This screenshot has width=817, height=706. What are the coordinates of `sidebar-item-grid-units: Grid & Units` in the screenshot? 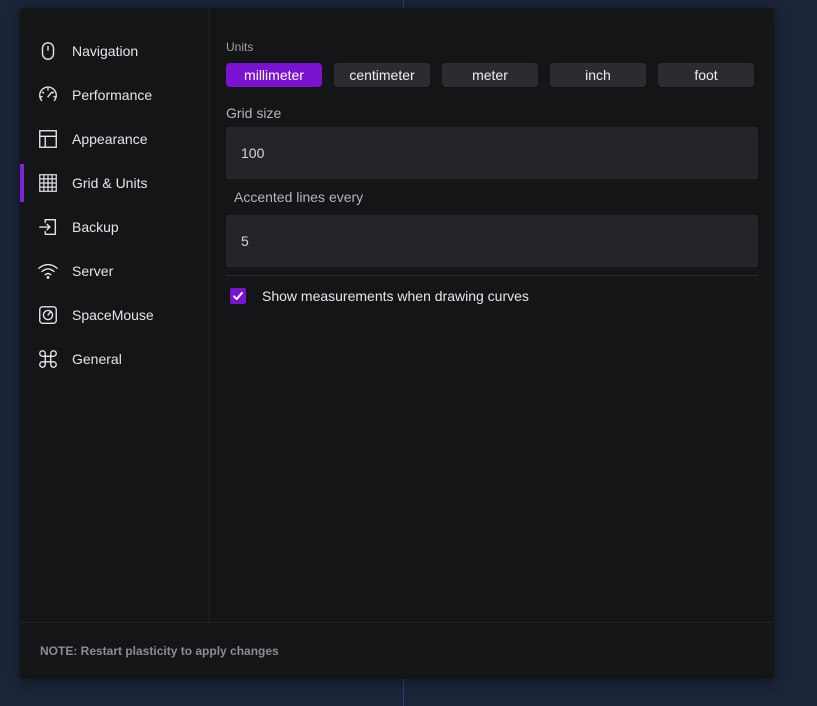 It's located at (114, 183).